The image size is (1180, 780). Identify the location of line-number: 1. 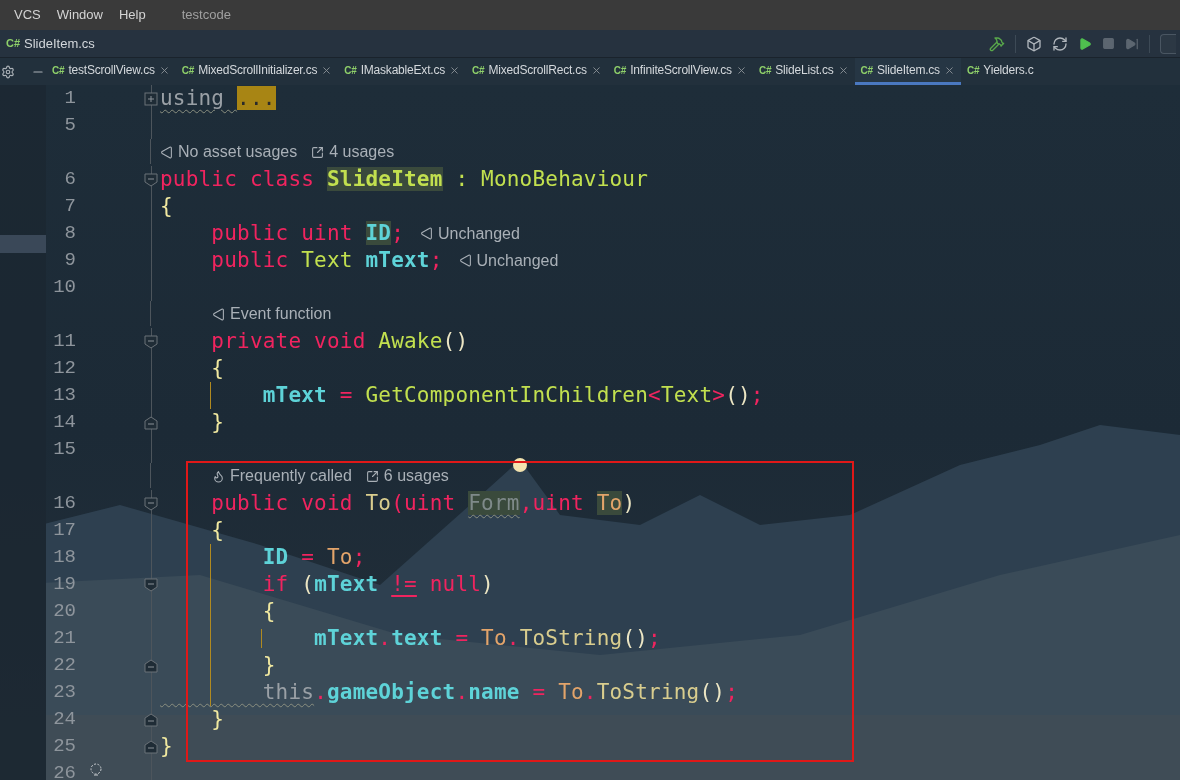
(70, 99).